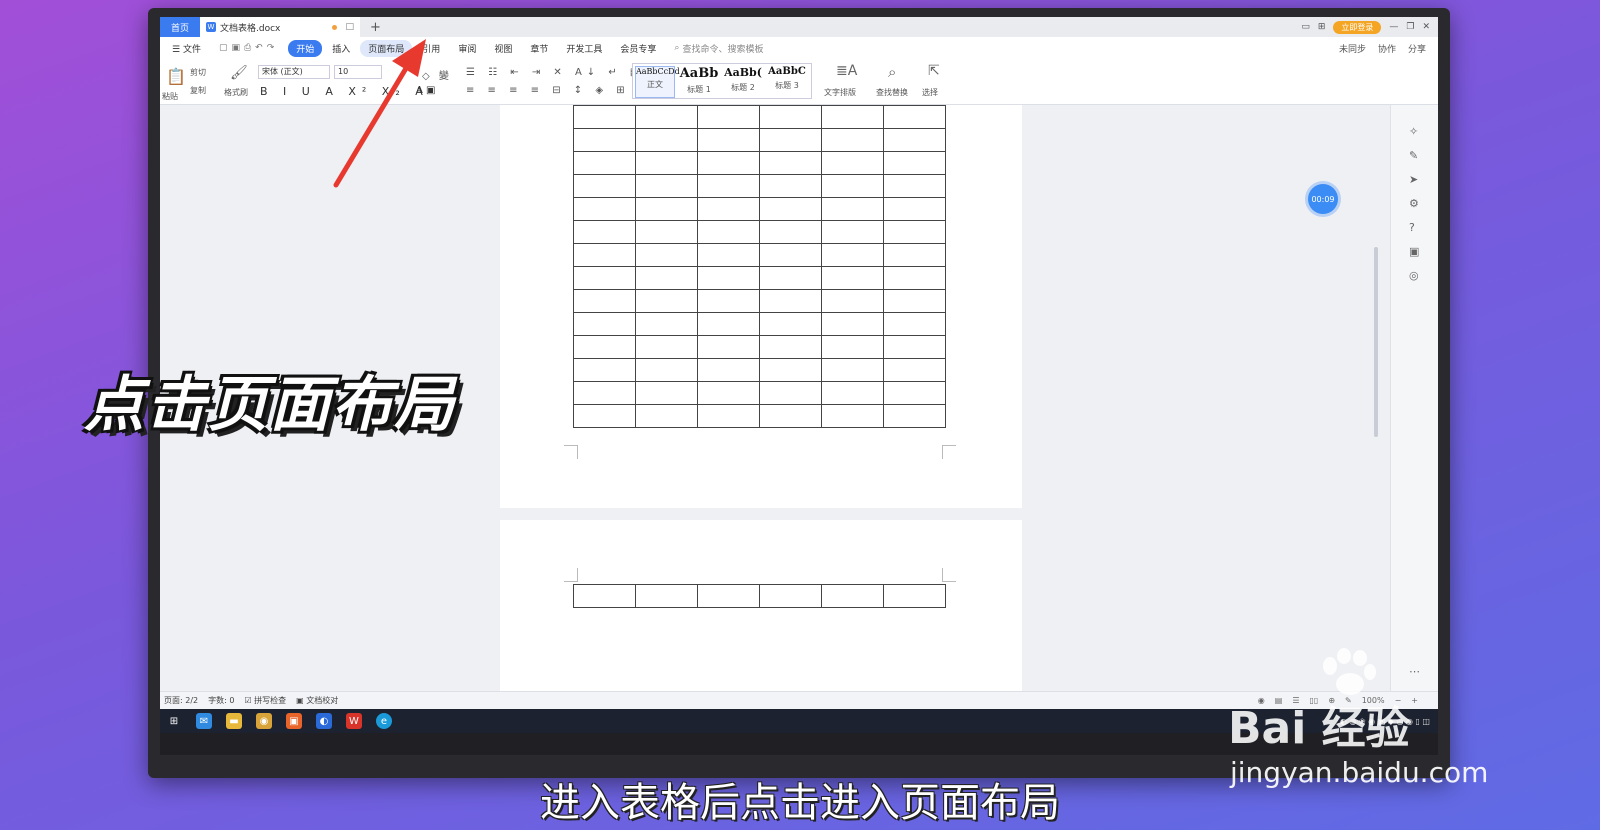 Image resolution: width=1600 pixels, height=830 pixels. What do you see at coordinates (539, 48) in the screenshot?
I see `tab-chapter: 章节` at bounding box center [539, 48].